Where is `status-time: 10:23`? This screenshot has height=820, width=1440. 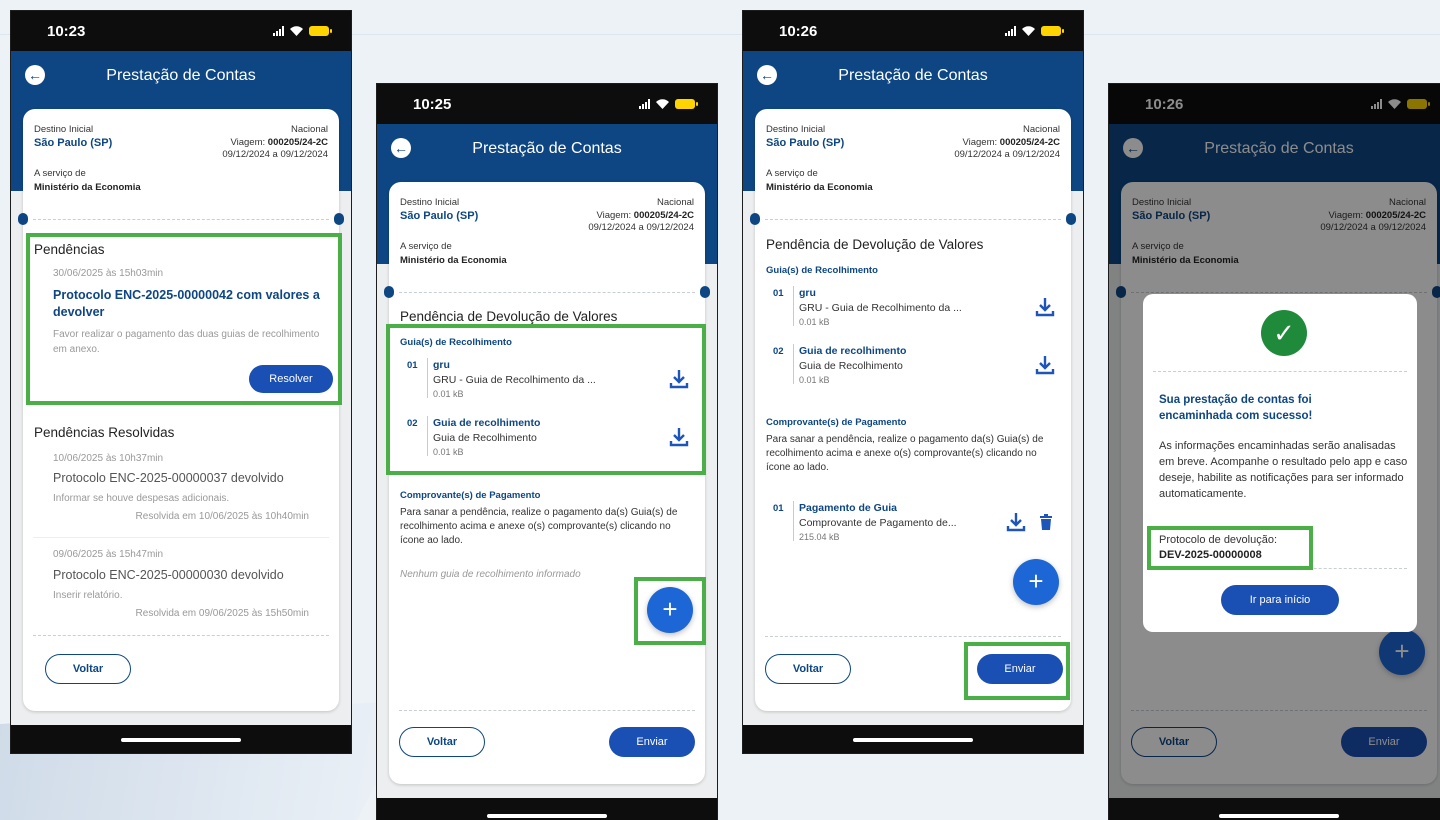
status-time: 10:23 is located at coordinates (66, 31).